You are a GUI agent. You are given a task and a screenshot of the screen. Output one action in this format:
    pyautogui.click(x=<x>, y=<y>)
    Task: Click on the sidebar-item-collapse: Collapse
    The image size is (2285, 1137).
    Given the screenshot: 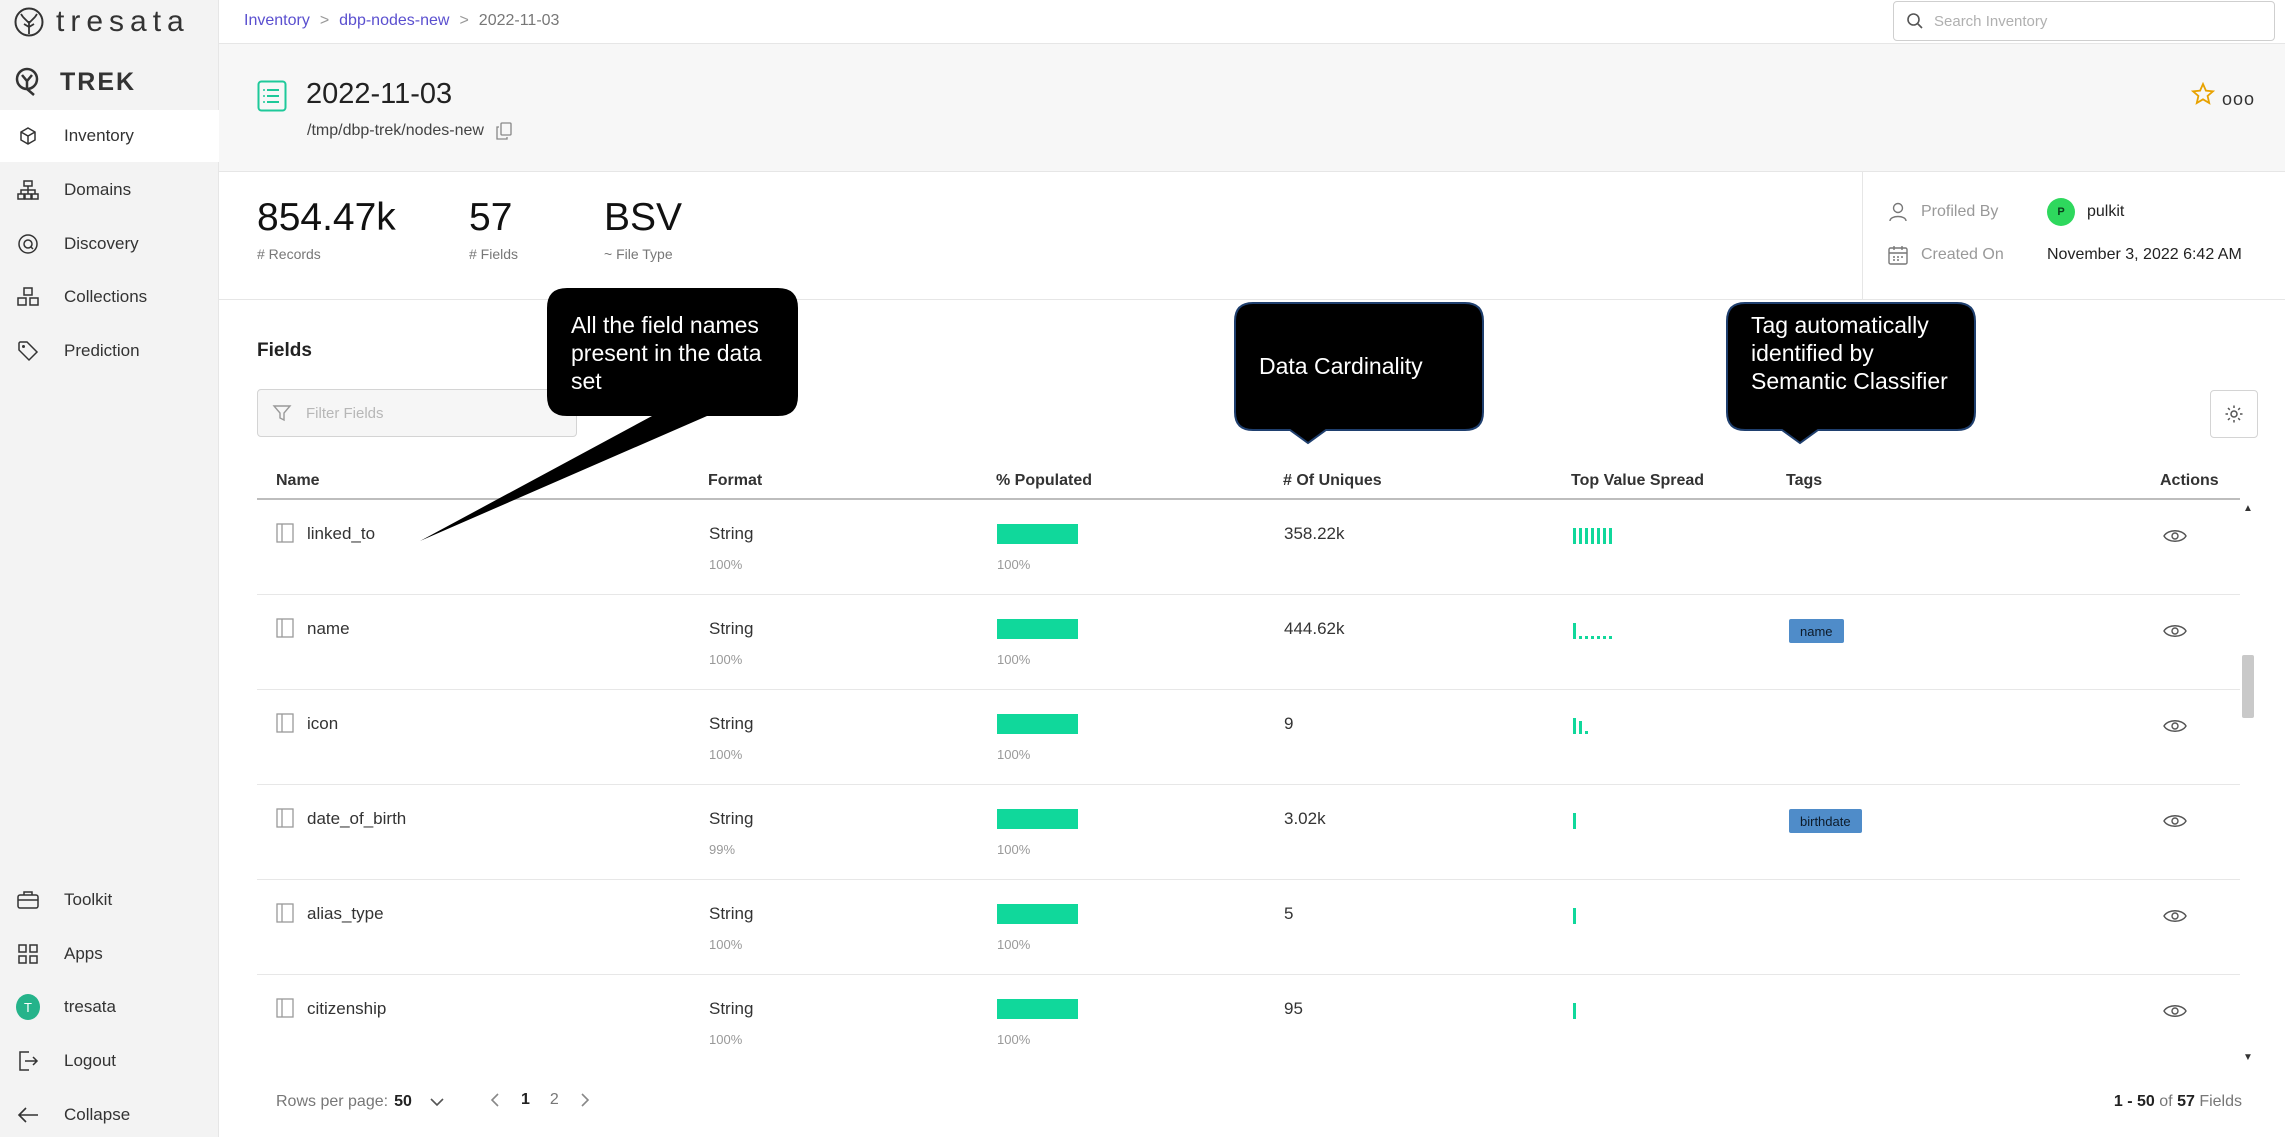 What is the action you would take?
    pyautogui.click(x=109, y=1113)
    